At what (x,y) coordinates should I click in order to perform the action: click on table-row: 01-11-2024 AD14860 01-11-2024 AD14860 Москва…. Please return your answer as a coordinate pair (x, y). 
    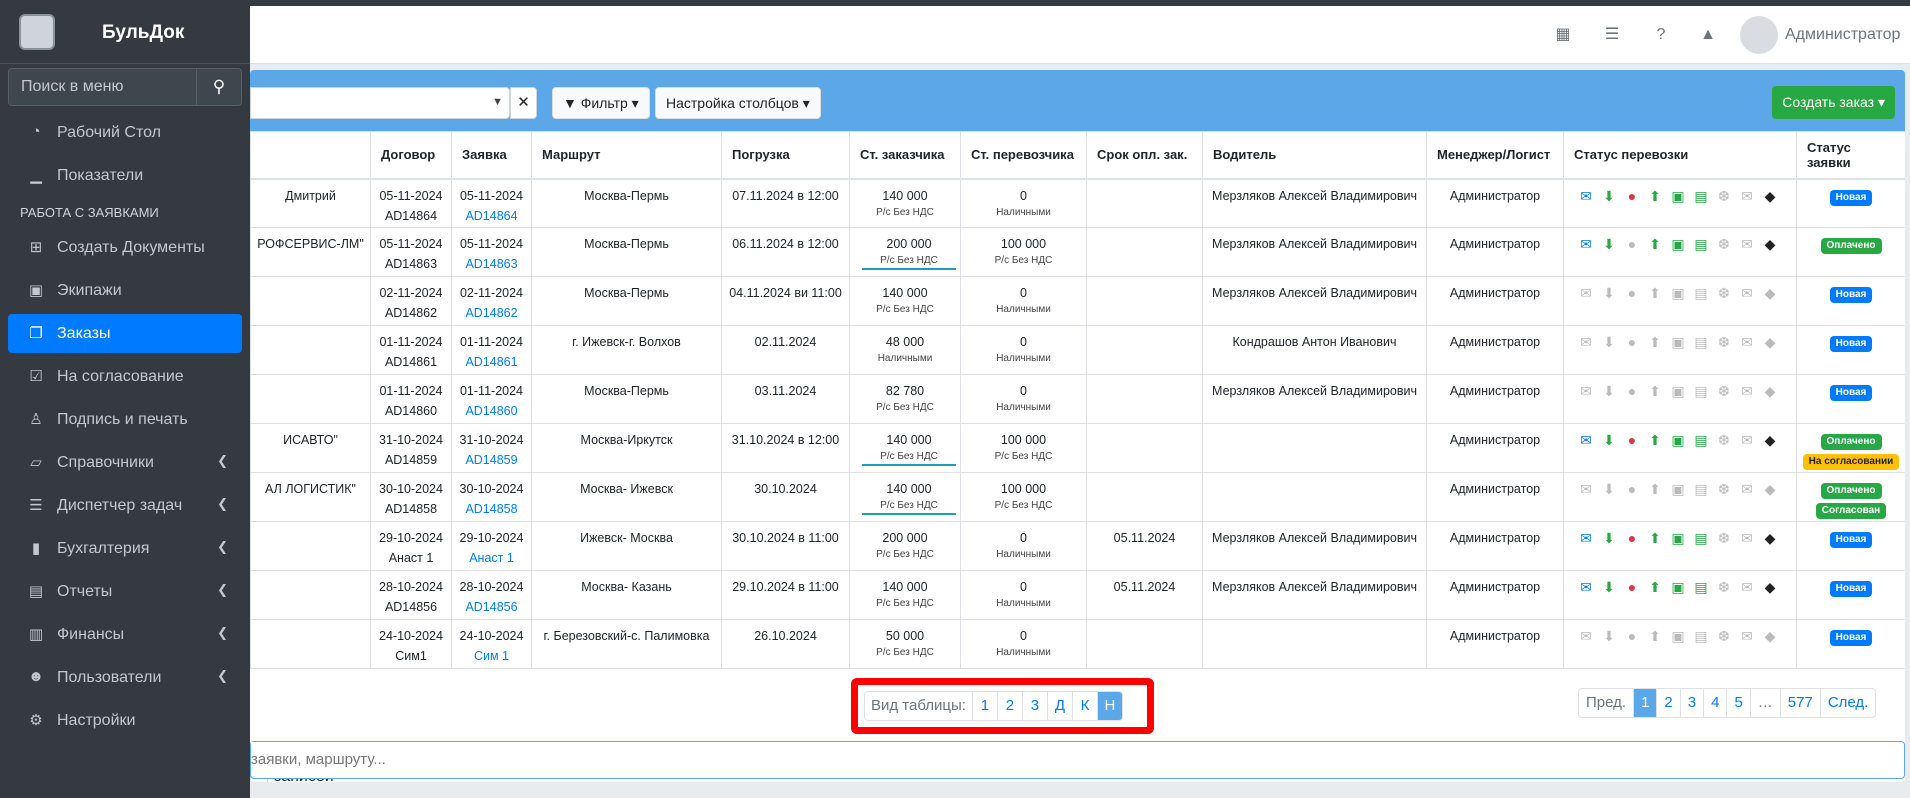
    Looking at the image, I should click on (1077, 399).